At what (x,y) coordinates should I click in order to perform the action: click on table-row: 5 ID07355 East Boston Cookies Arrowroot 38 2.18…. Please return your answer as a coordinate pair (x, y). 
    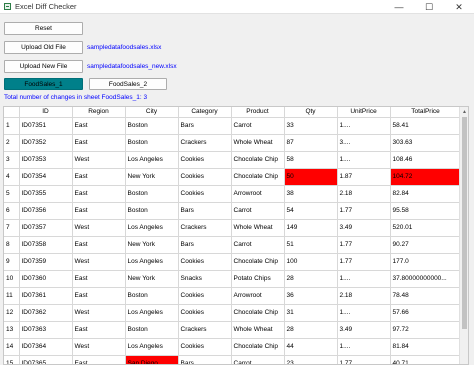
    Looking at the image, I should click on (233, 194).